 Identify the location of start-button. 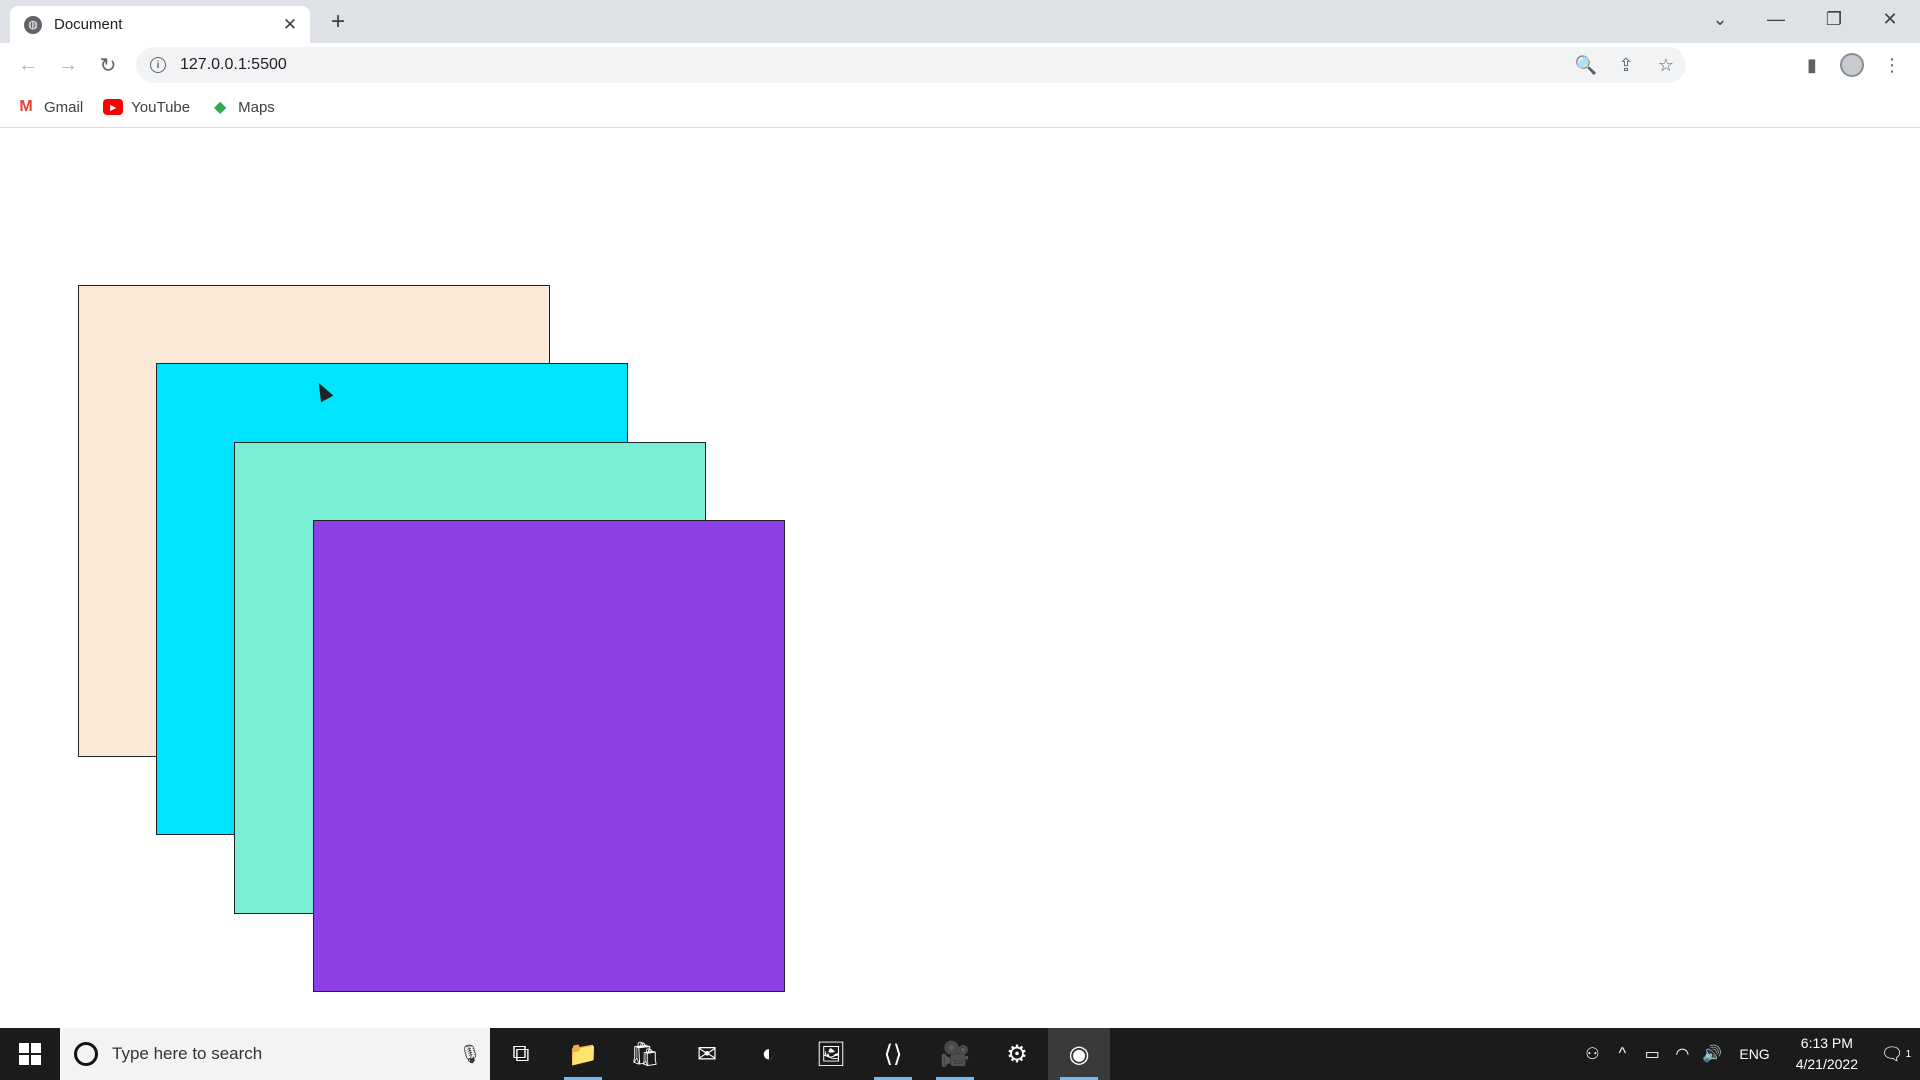
(30, 1054).